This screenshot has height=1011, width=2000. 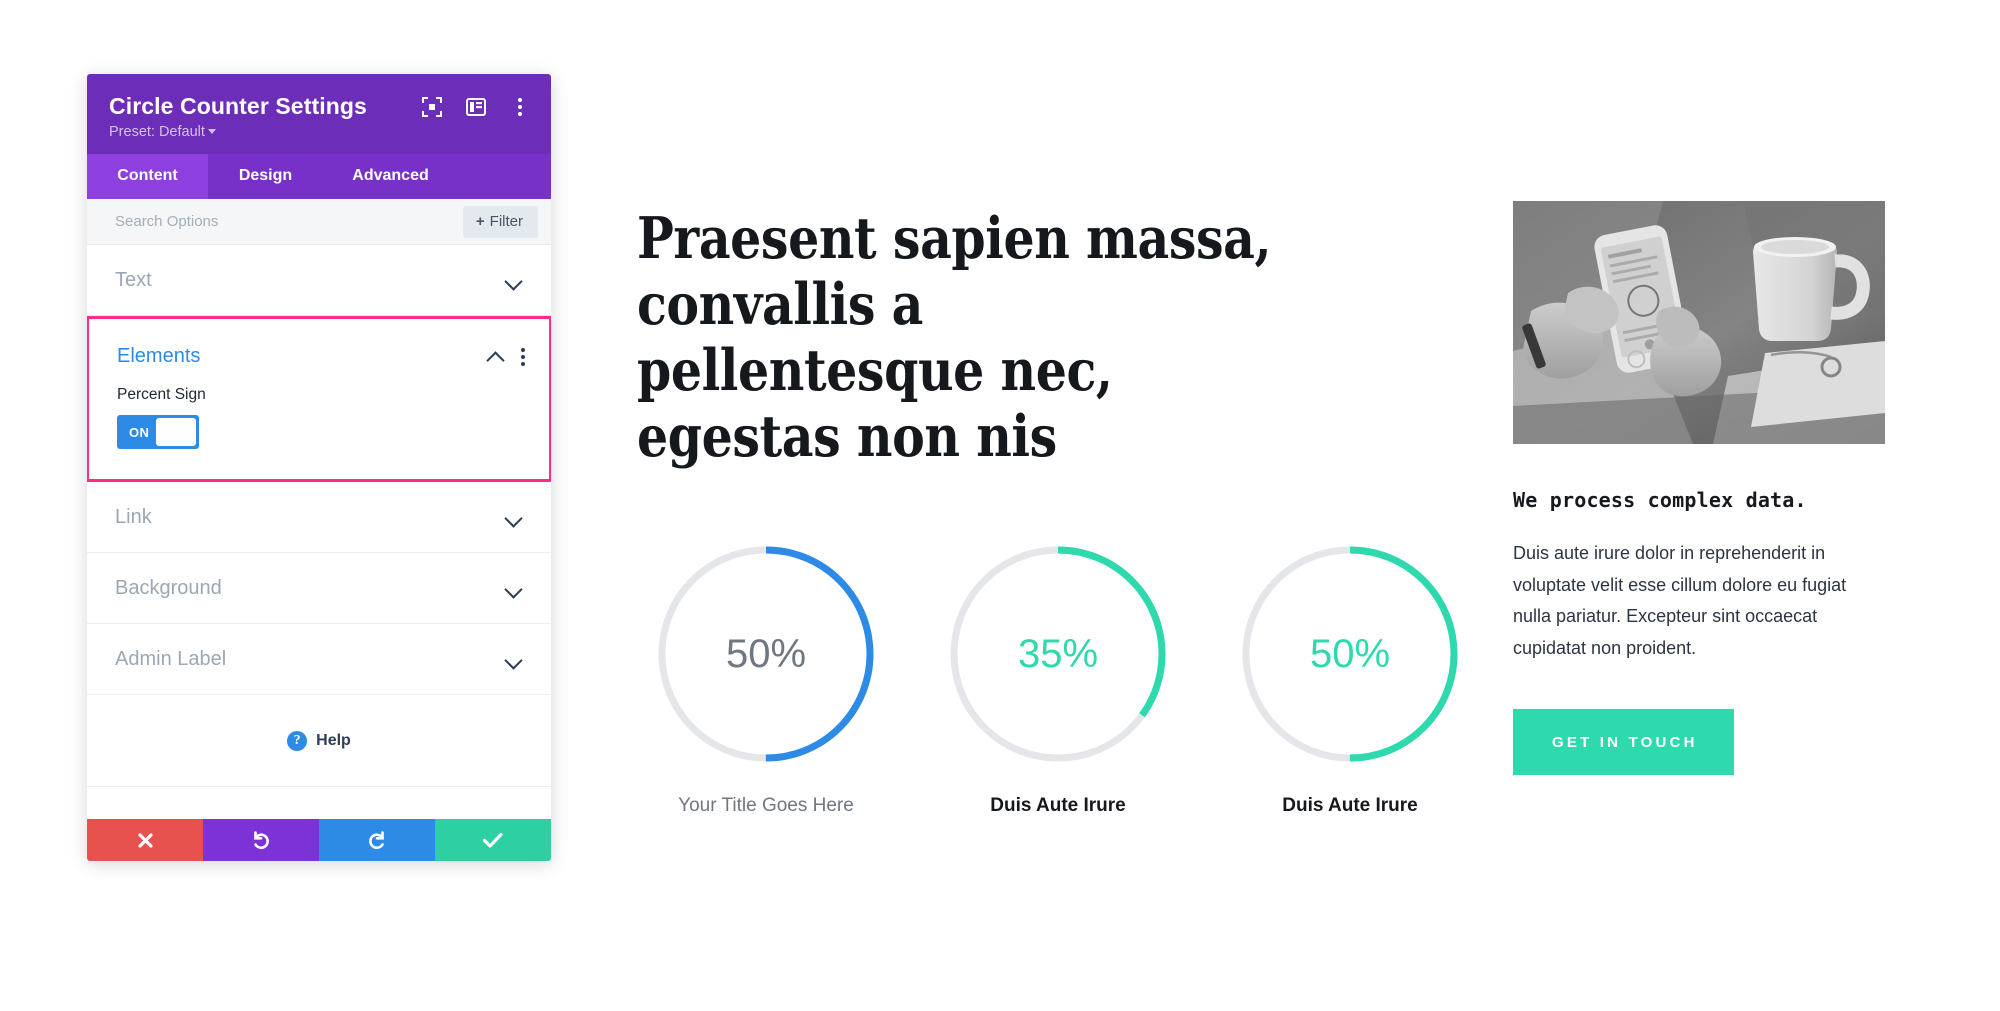 I want to click on section-background: Background, so click(x=319, y=589).